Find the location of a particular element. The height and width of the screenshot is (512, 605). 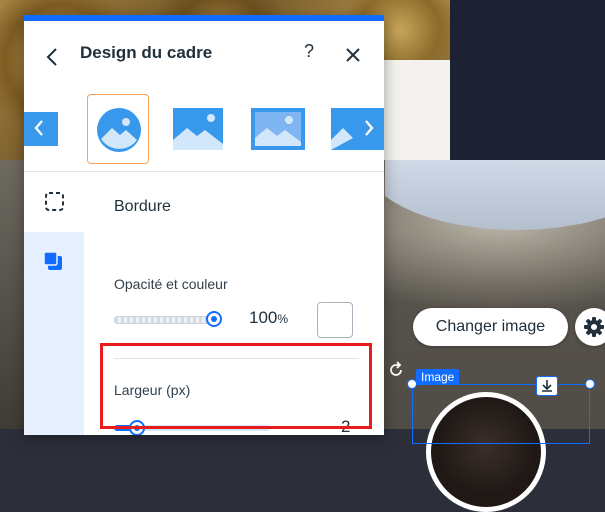

download-icon is located at coordinates (547, 386).